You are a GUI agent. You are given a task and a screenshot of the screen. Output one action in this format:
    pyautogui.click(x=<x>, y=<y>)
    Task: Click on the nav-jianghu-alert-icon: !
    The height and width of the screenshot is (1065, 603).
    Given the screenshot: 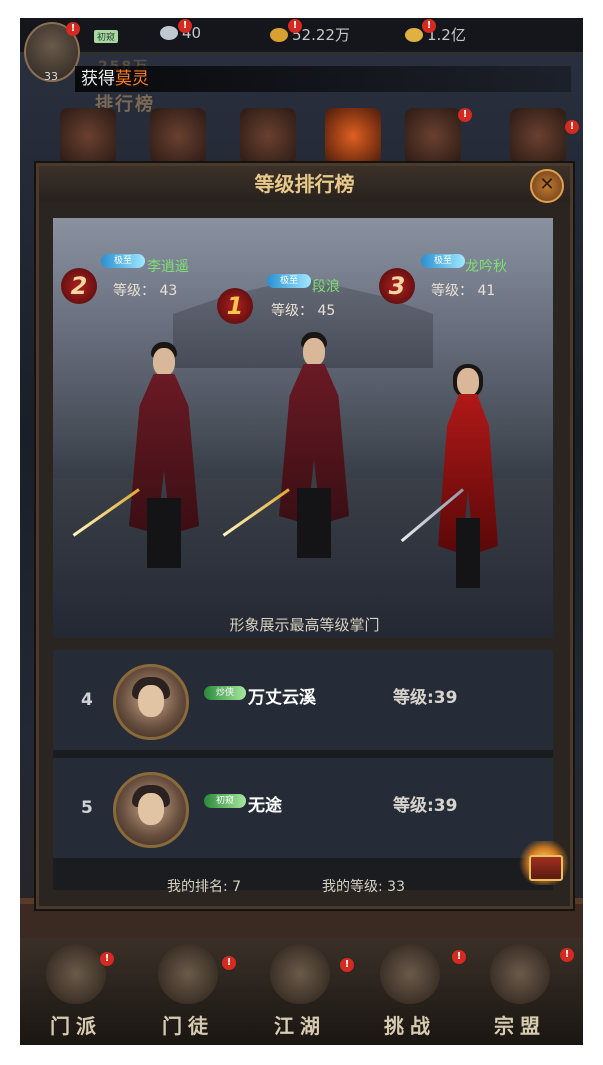 What is the action you would take?
    pyautogui.click(x=347, y=965)
    